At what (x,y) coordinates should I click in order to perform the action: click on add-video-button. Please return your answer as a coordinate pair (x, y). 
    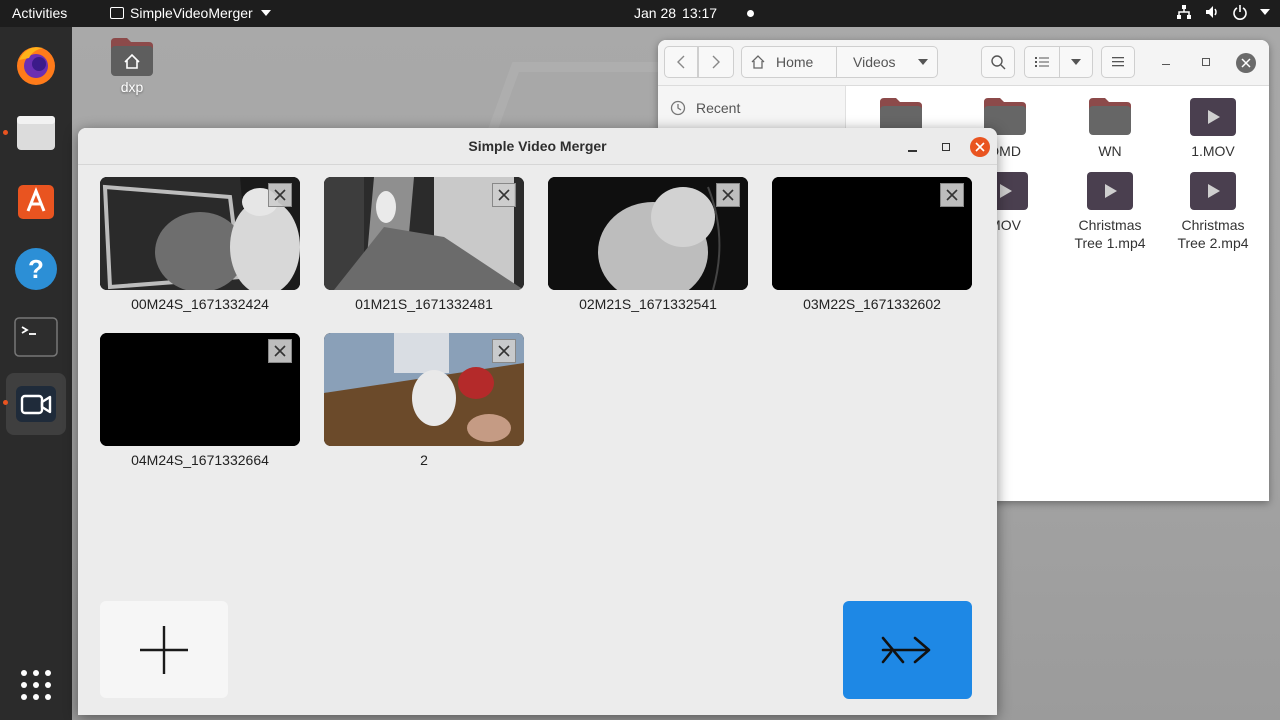
    Looking at the image, I should click on (164, 649).